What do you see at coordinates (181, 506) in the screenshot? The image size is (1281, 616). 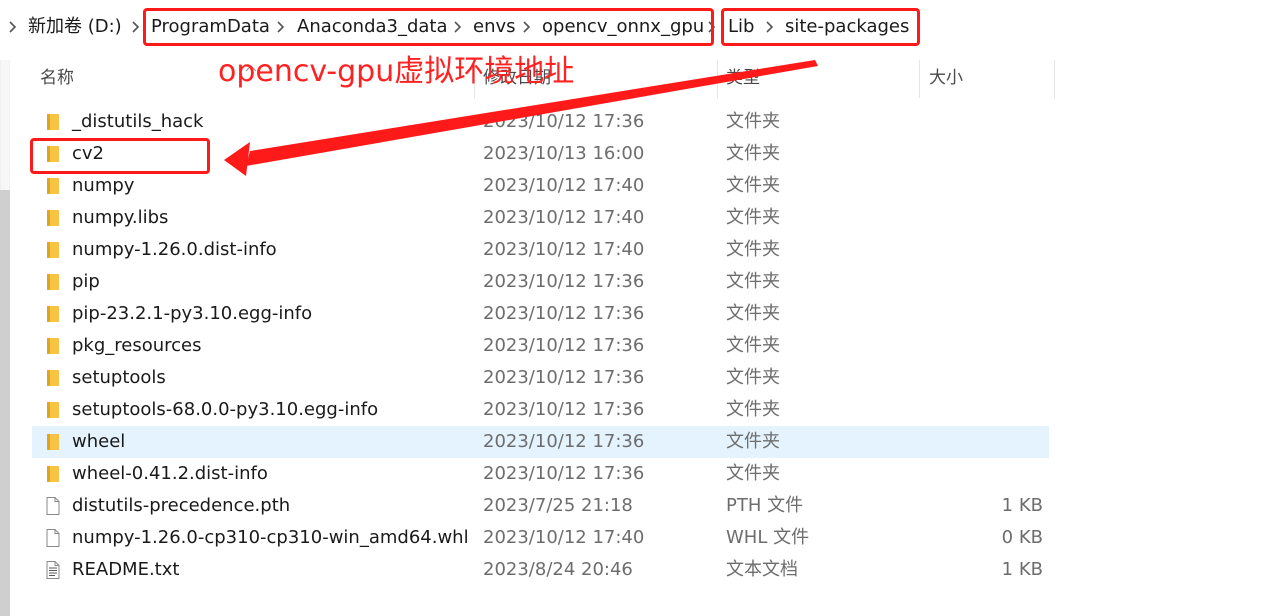 I see `file-name: distutils-precedence.pth` at bounding box center [181, 506].